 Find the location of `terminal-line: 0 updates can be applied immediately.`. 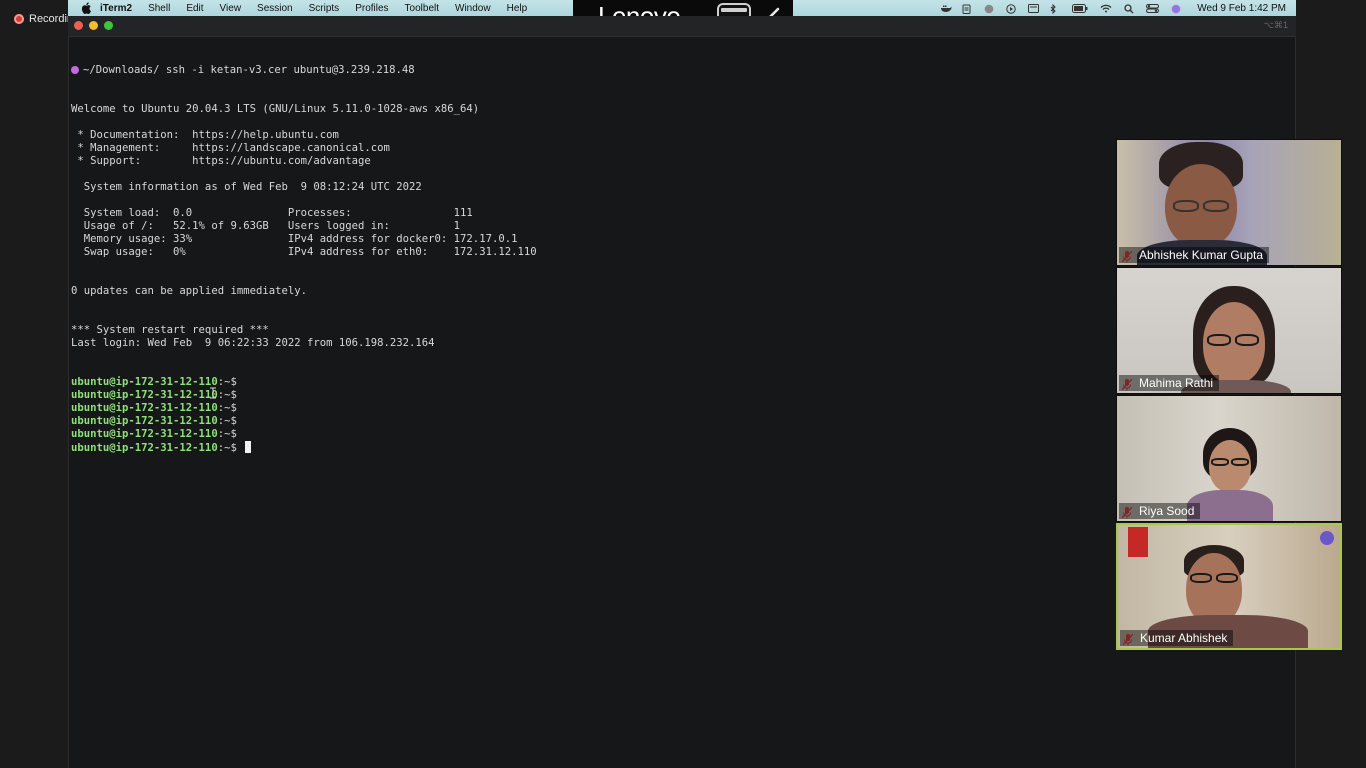

terminal-line: 0 updates can be applied immediately. is located at coordinates (189, 291).